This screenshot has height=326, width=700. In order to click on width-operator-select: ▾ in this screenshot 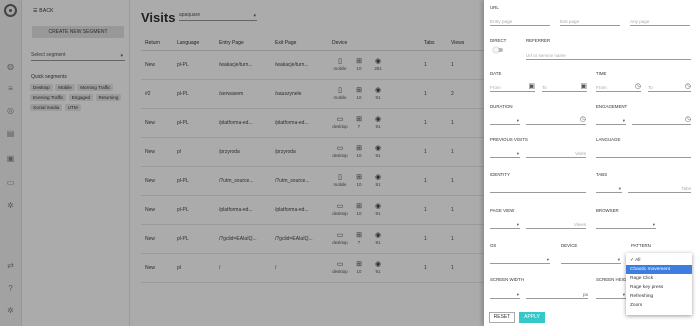, I will do `click(505, 294)`.